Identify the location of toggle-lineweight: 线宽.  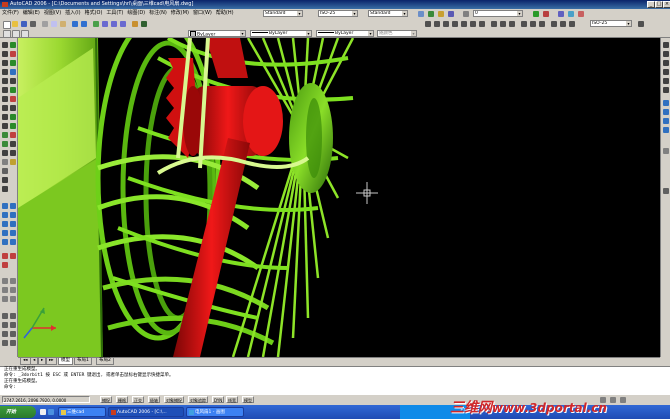
(232, 399).